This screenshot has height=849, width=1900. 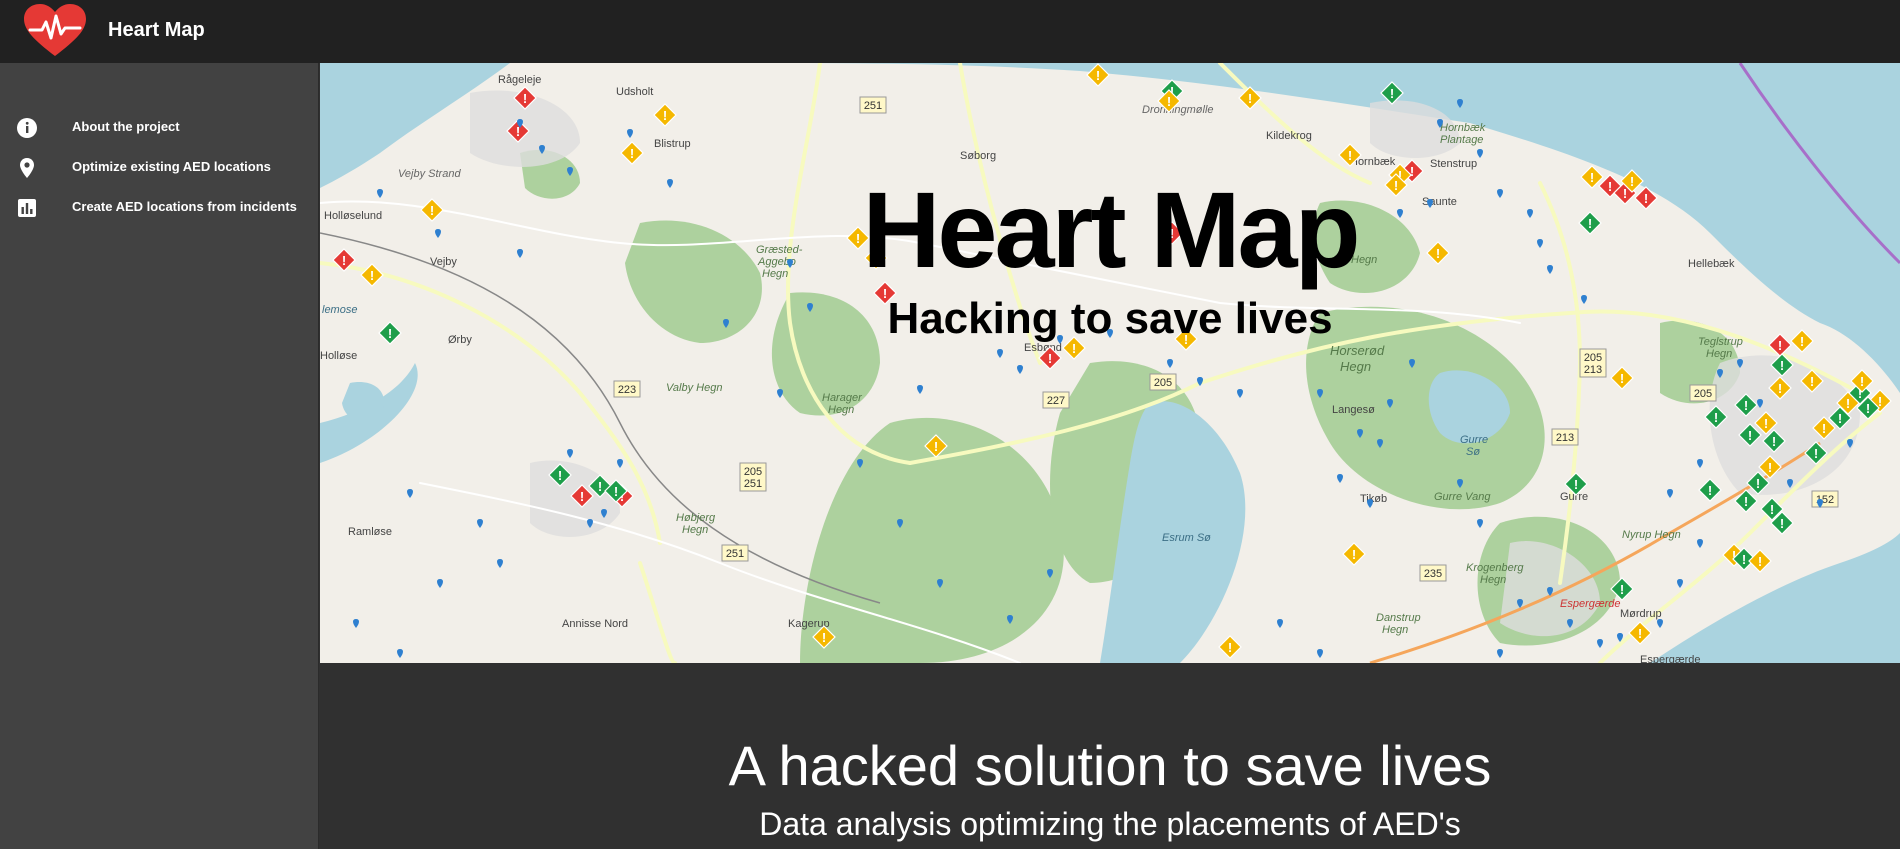 I want to click on svg-text: Søborg, so click(x=978, y=156).